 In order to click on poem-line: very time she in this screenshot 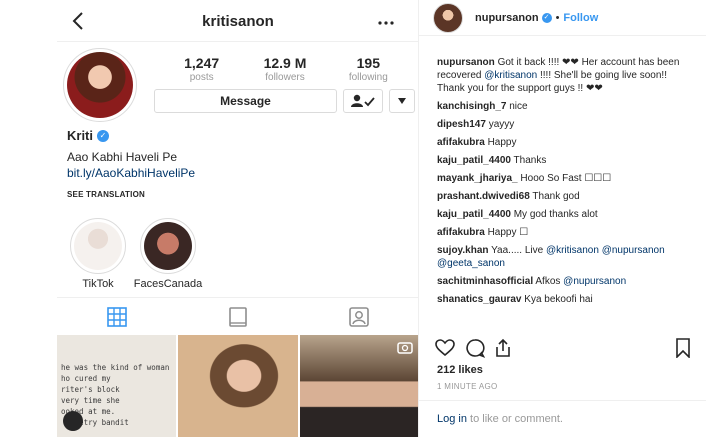, I will do `click(90, 400)`.